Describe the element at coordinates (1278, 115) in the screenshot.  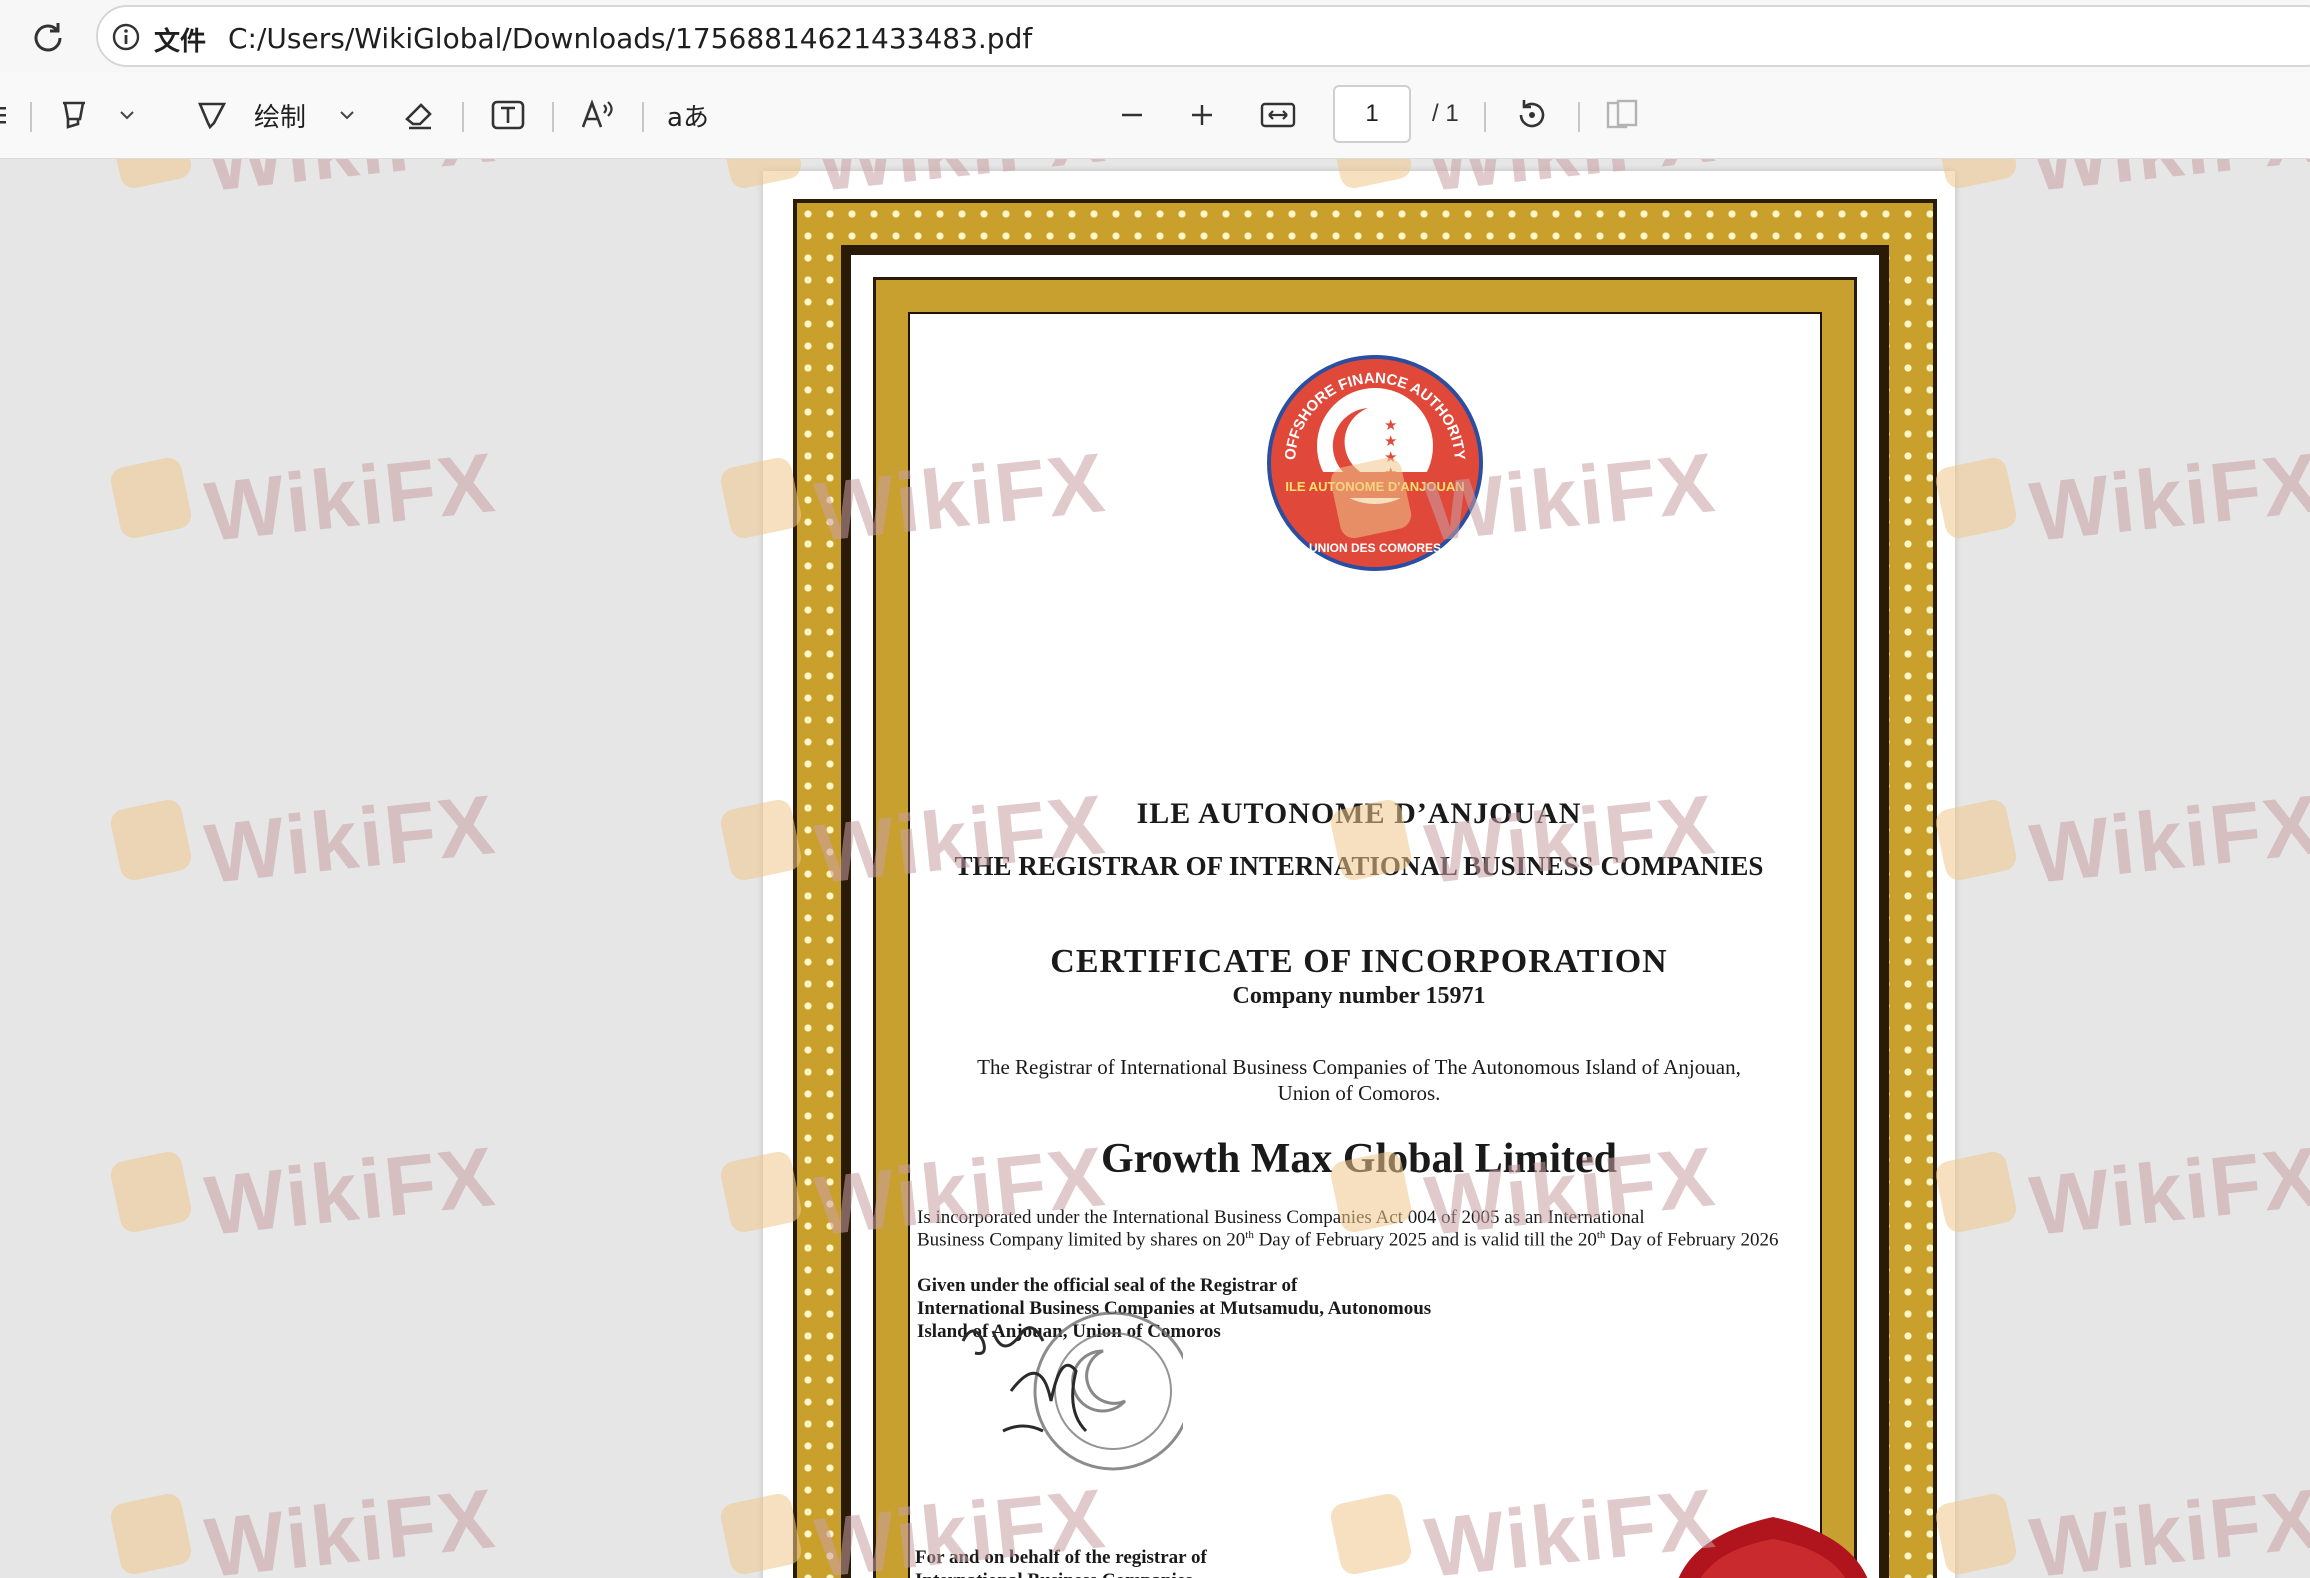
I see `fit-width-icon` at that location.